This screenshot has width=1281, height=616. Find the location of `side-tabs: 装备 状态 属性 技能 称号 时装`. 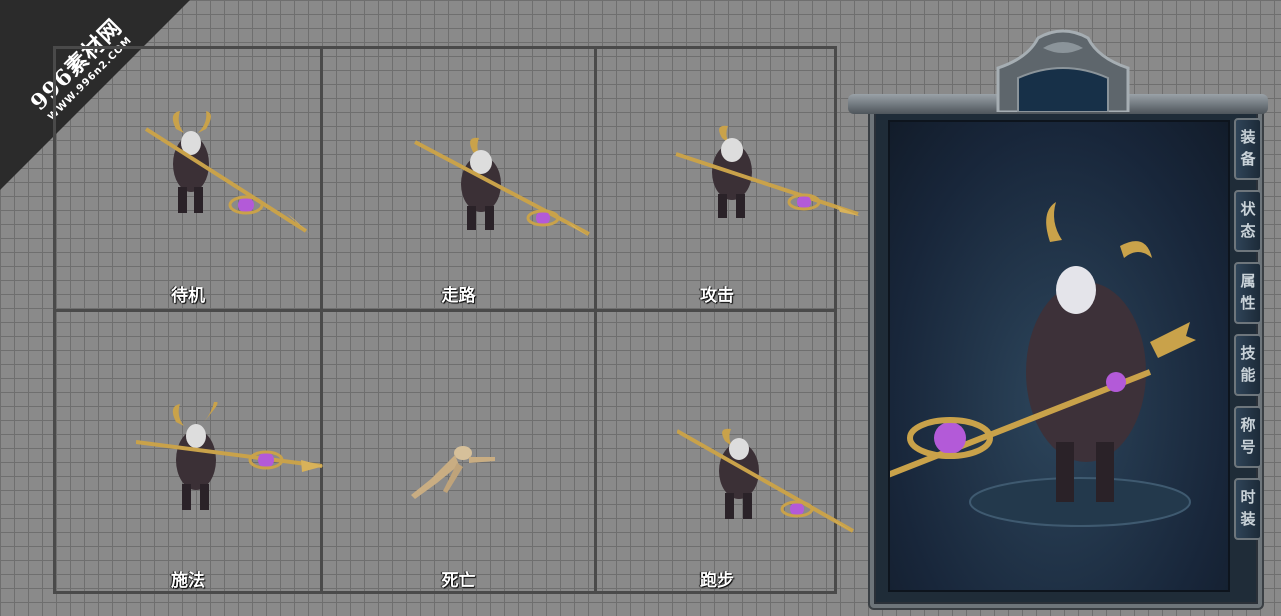

side-tabs: 装备 状态 属性 技能 称号 时装 is located at coordinates (1249, 334).